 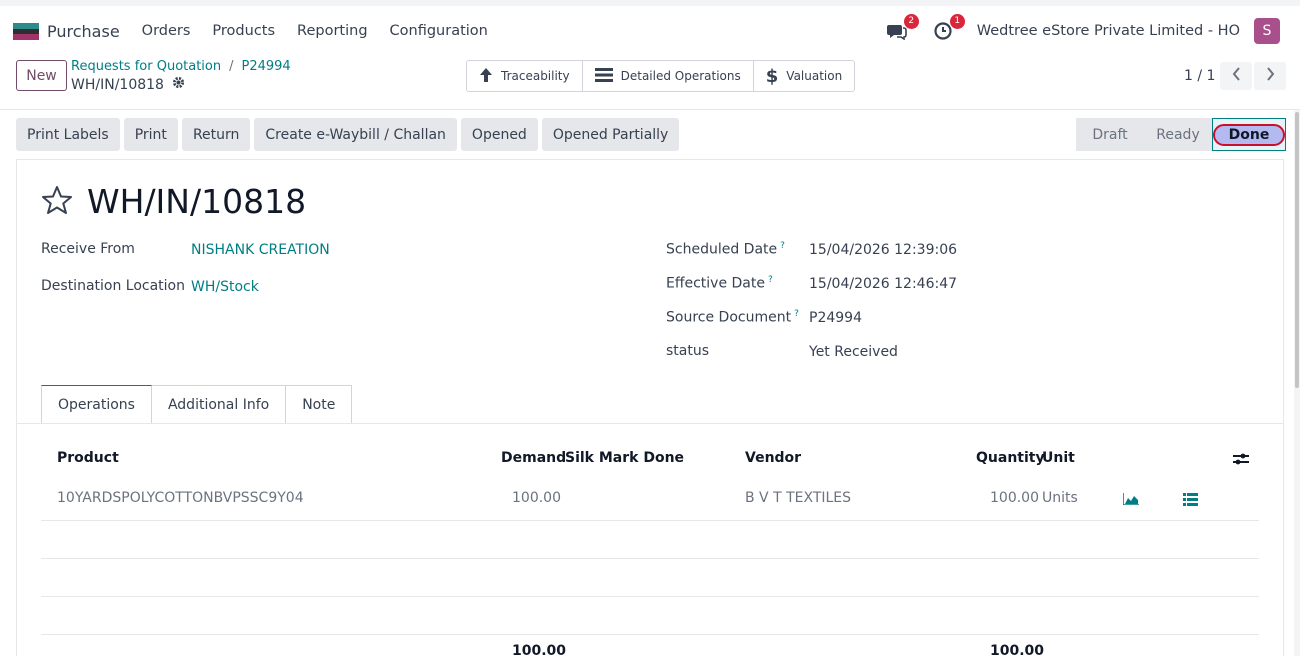 I want to click on col-quantity: Quantity, so click(x=1010, y=458).